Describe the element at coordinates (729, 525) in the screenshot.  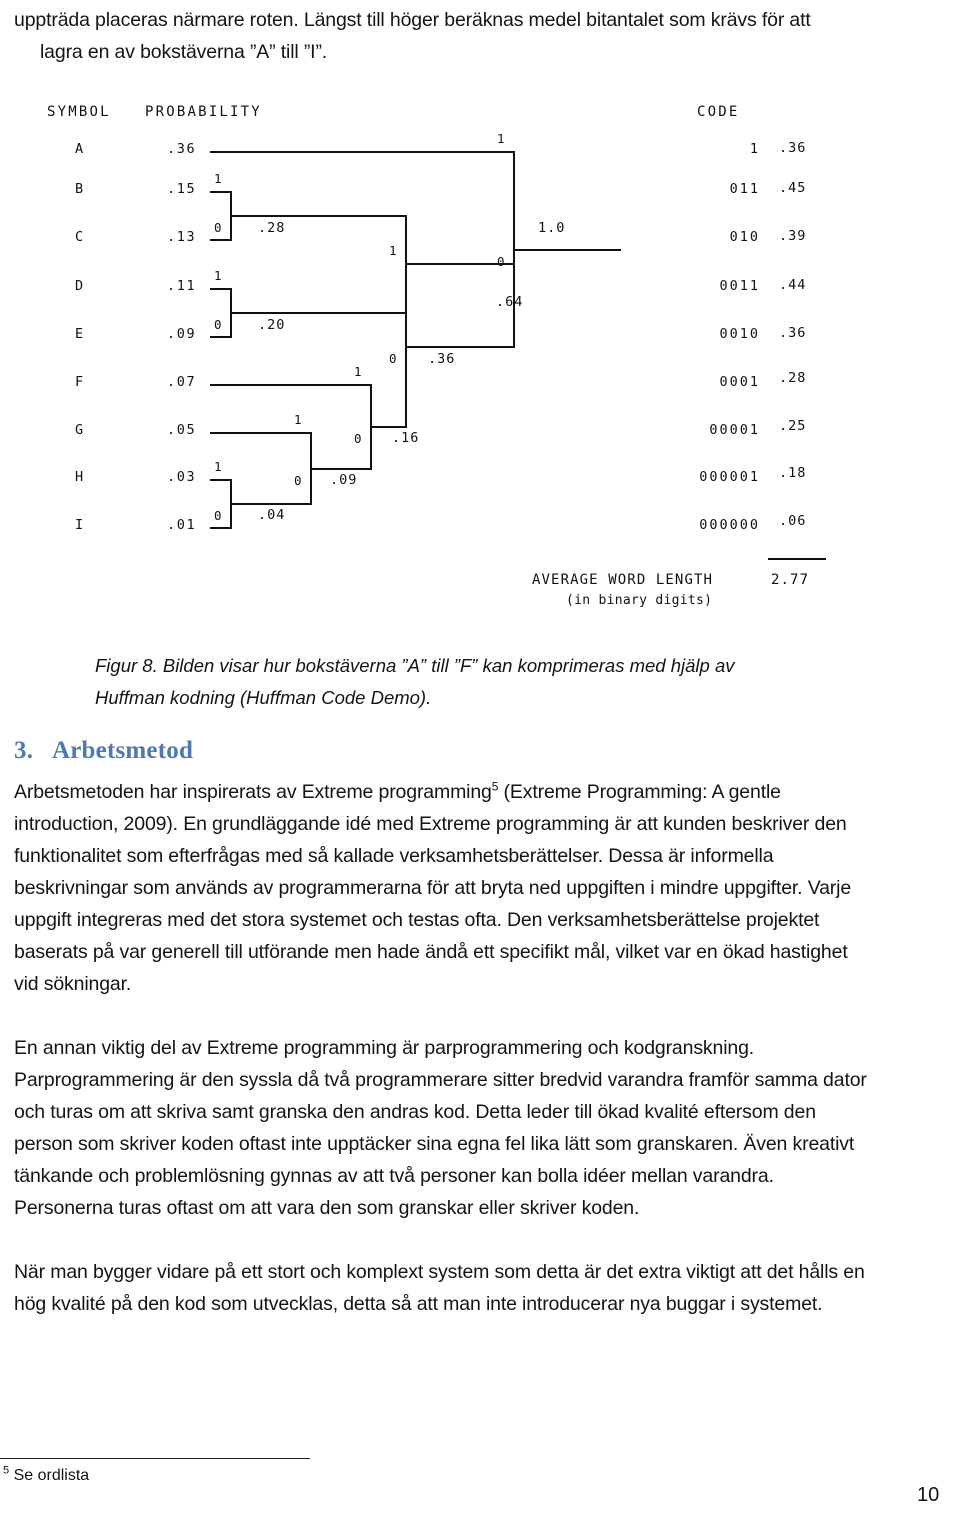
I see `code-i: 000000` at that location.